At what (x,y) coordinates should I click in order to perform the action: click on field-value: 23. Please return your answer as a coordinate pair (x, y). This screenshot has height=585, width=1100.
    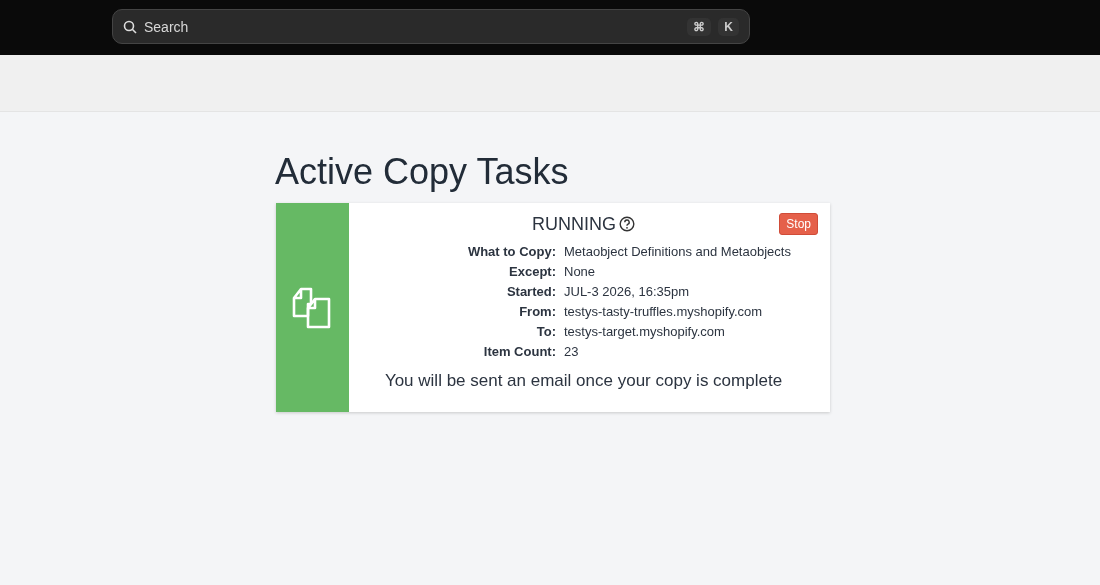
    Looking at the image, I should click on (572, 352).